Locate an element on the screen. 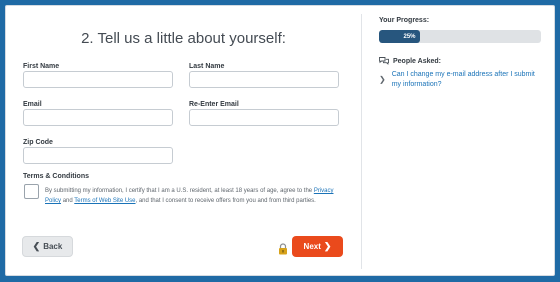 The height and width of the screenshot is (282, 560). chevron-left-icon: ❮ is located at coordinates (36, 246).